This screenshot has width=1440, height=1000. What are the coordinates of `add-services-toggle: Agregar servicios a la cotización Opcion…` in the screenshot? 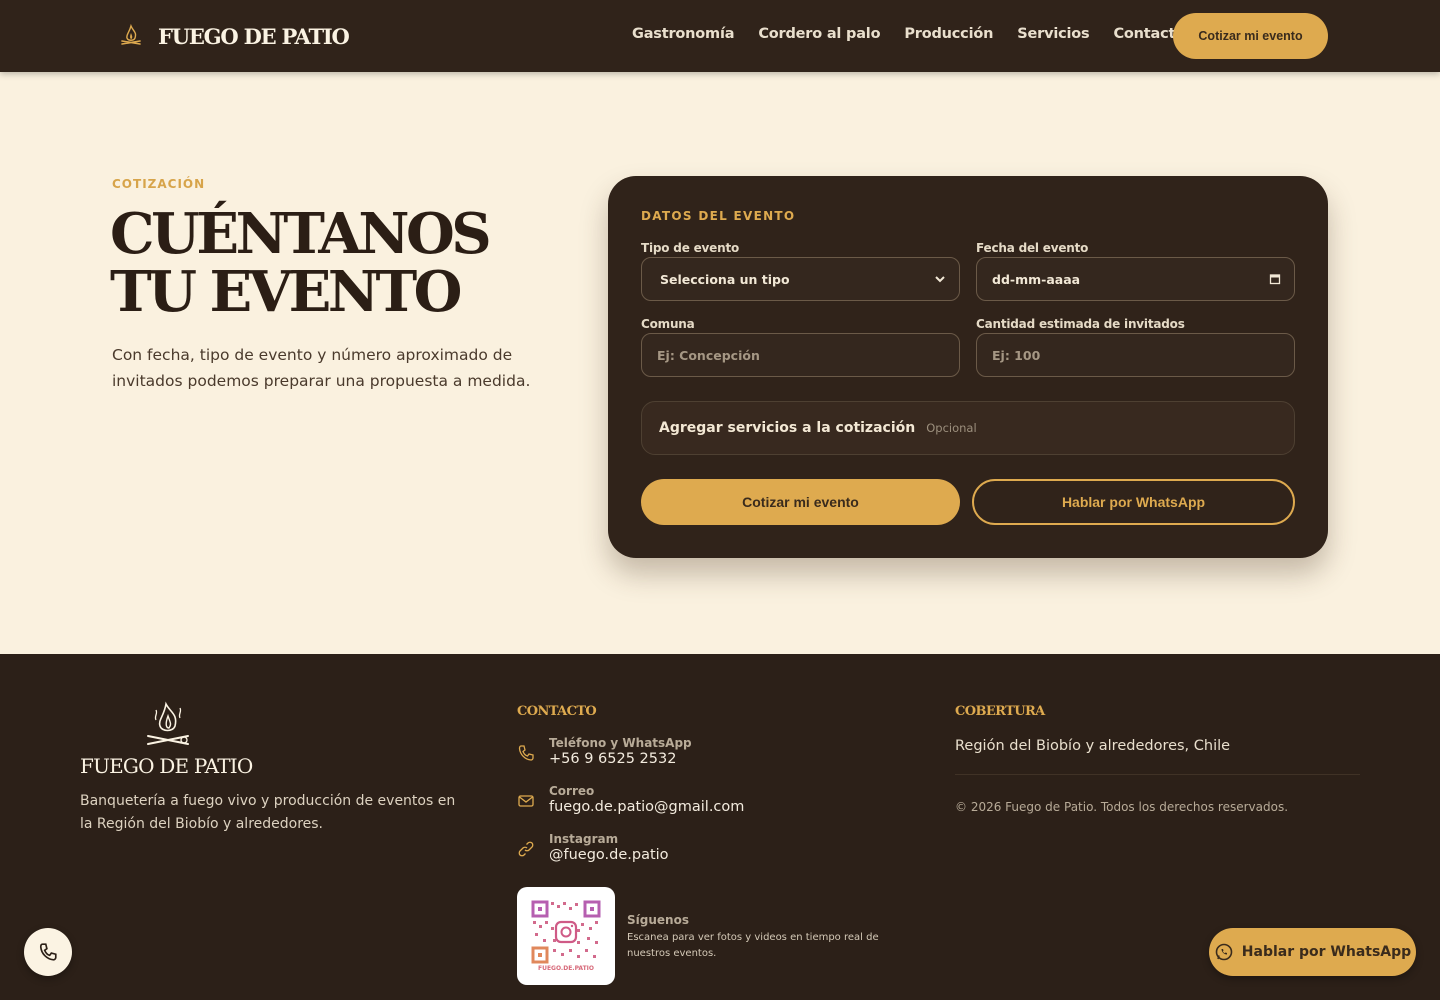 It's located at (968, 428).